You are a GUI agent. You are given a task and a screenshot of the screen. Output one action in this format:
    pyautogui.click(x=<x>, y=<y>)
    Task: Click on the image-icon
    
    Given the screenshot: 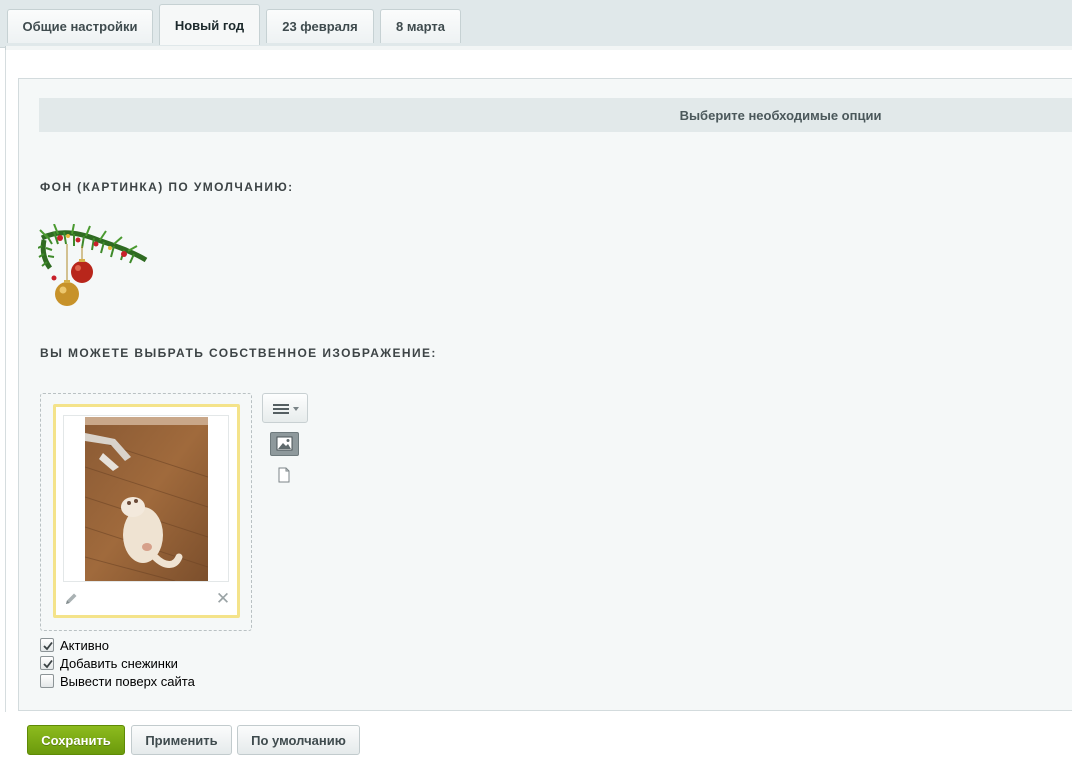 What is the action you would take?
    pyautogui.click(x=284, y=443)
    